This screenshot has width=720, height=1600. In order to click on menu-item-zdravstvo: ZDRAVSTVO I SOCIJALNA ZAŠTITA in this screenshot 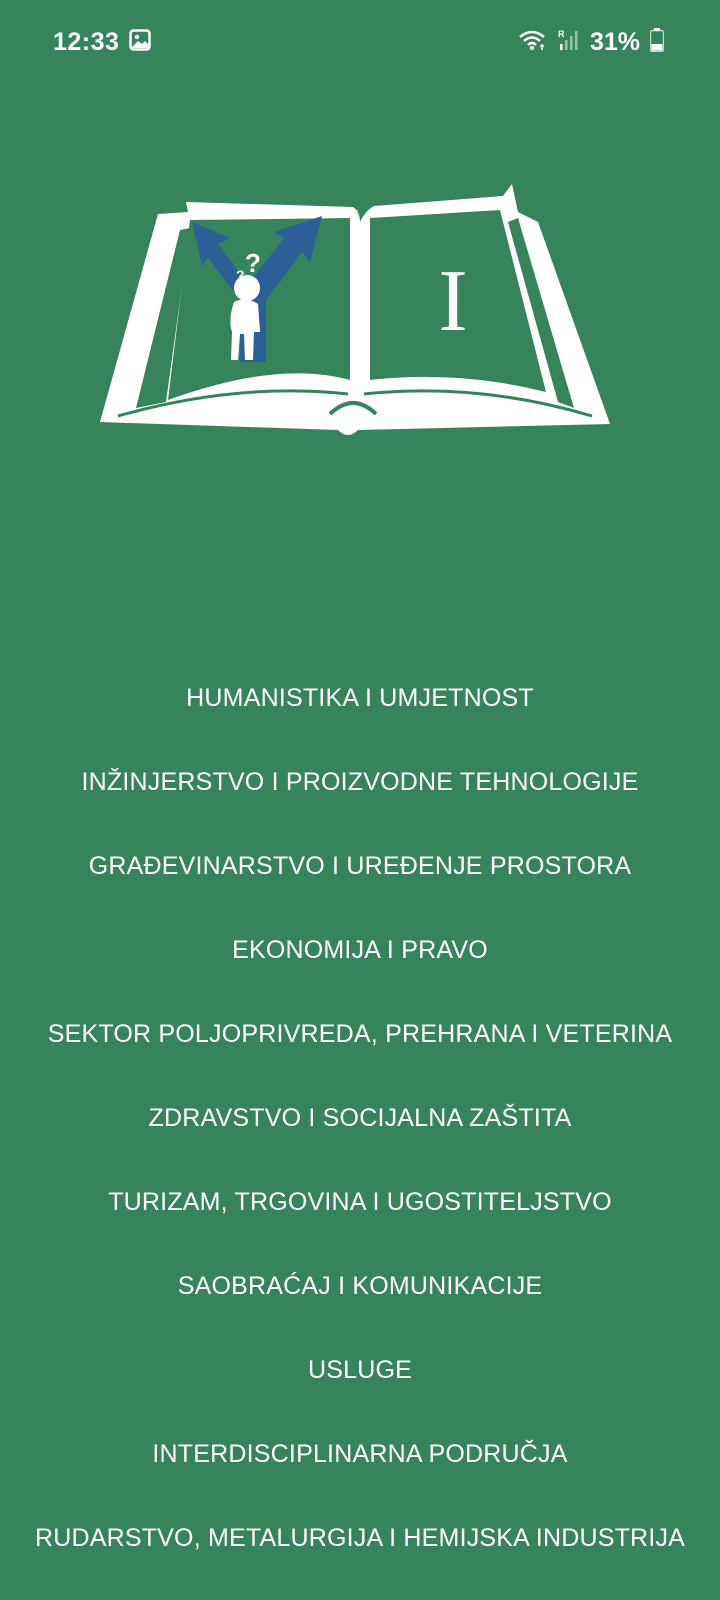, I will do `click(360, 1118)`.